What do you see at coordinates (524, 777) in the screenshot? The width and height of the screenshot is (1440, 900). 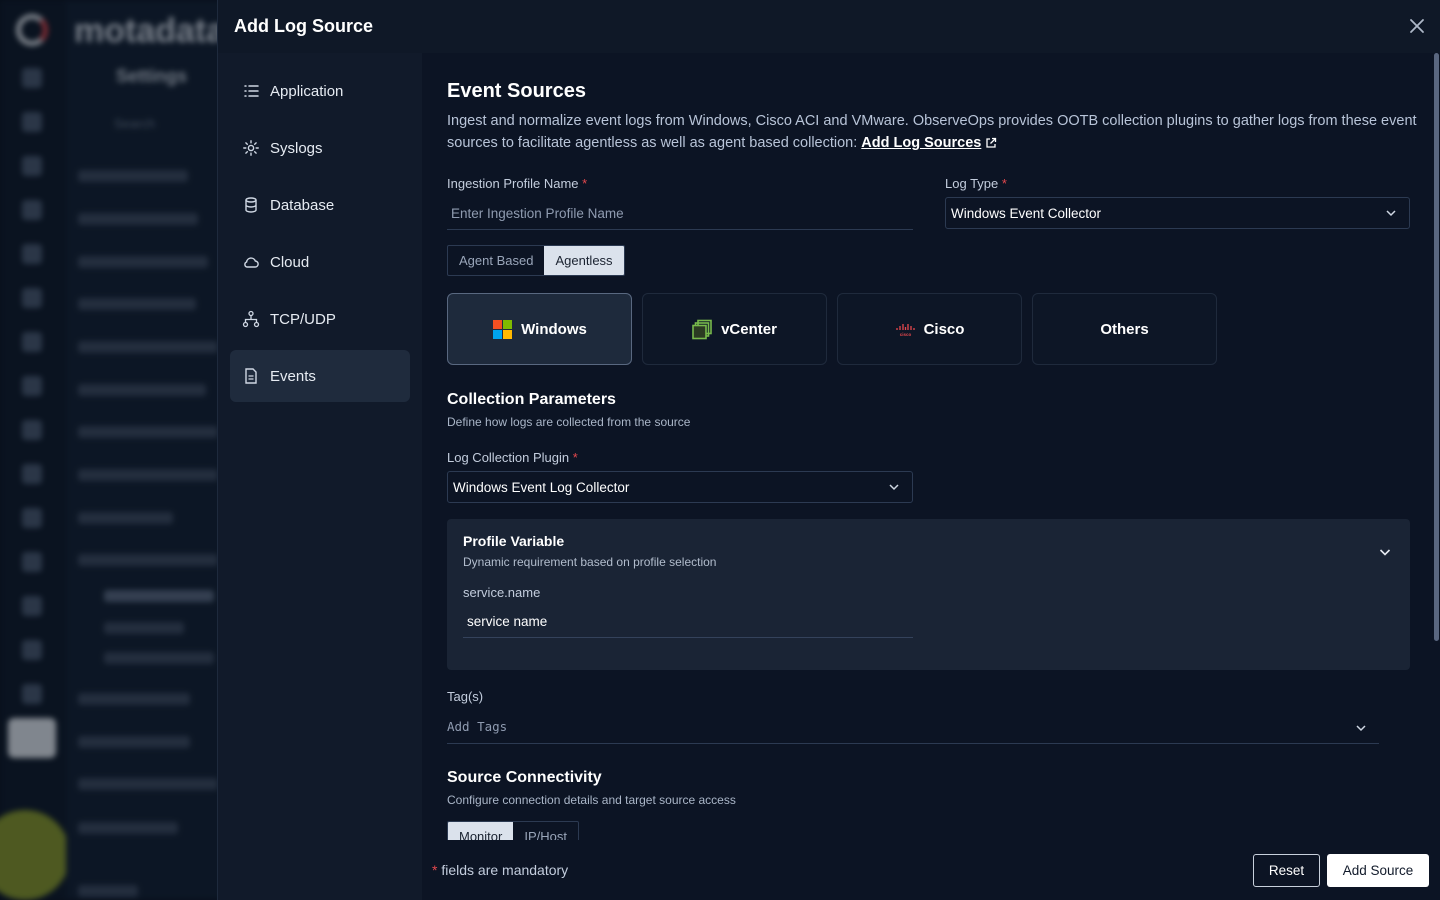 I see `source-connectivity-heading: Source Connectivity` at bounding box center [524, 777].